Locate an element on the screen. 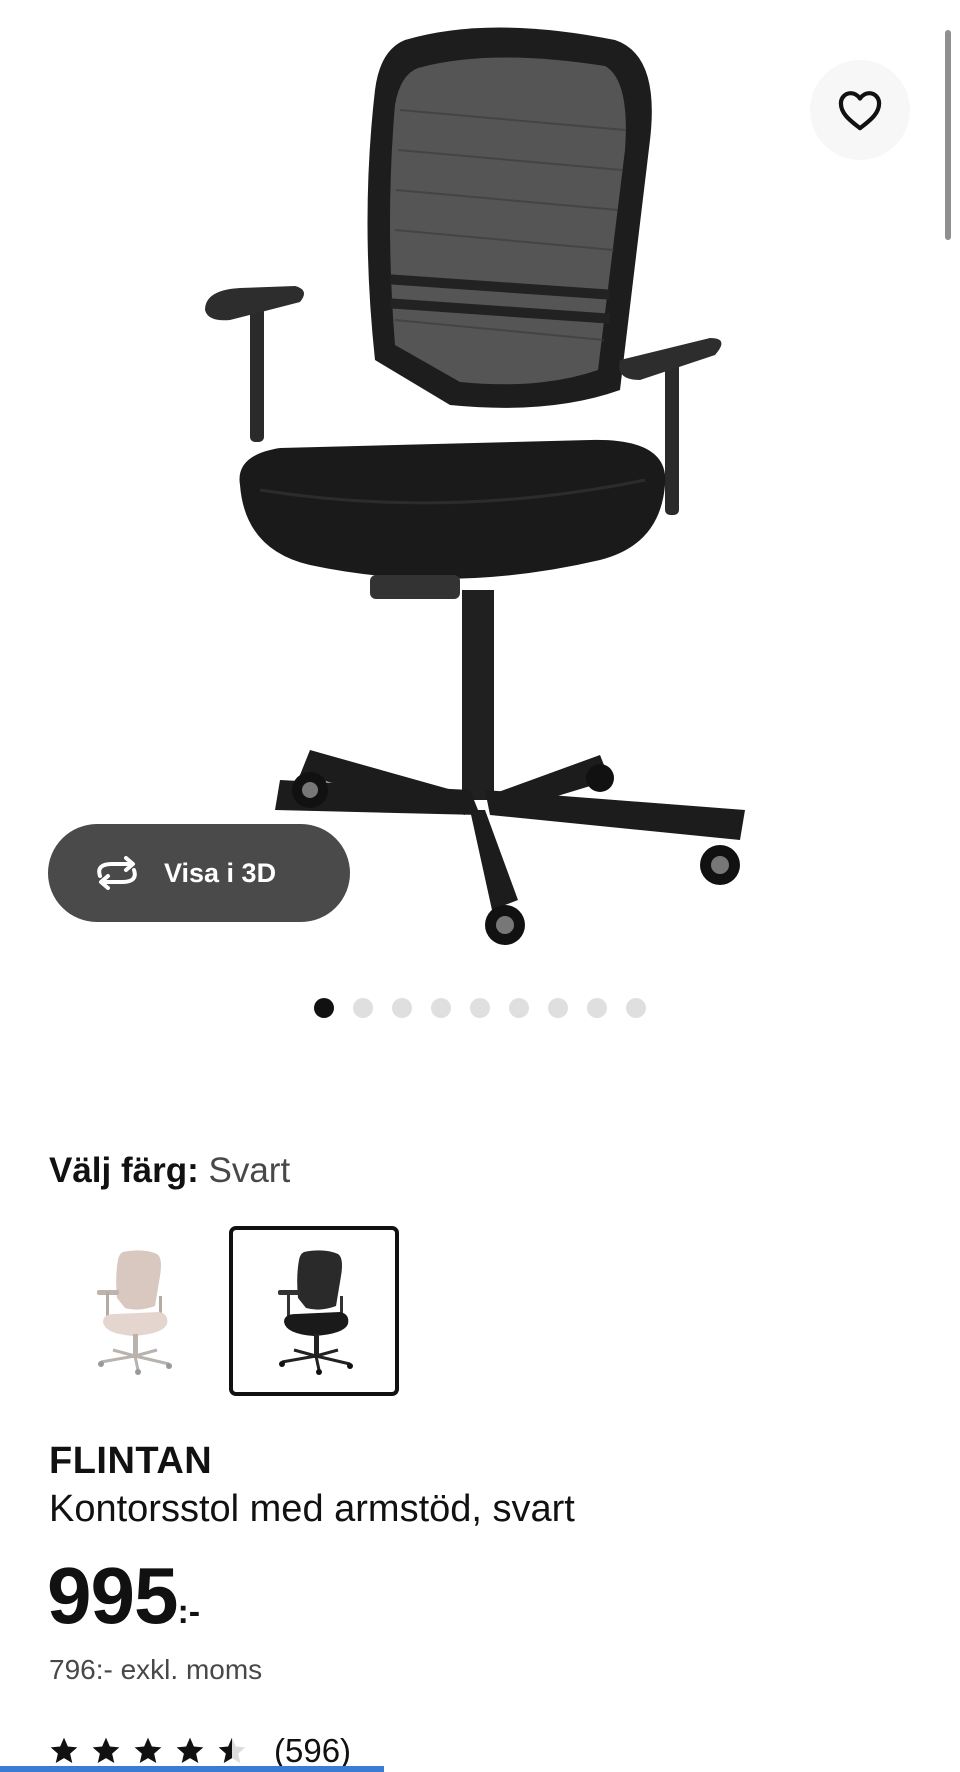 The height and width of the screenshot is (1772, 960). heart-icon is located at coordinates (860, 111).